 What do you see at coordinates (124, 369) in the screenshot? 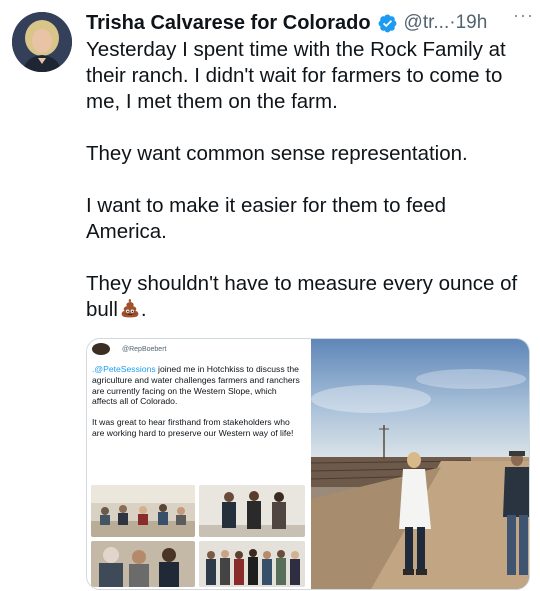
I see `quoted-mention: .@PeteSessions` at bounding box center [124, 369].